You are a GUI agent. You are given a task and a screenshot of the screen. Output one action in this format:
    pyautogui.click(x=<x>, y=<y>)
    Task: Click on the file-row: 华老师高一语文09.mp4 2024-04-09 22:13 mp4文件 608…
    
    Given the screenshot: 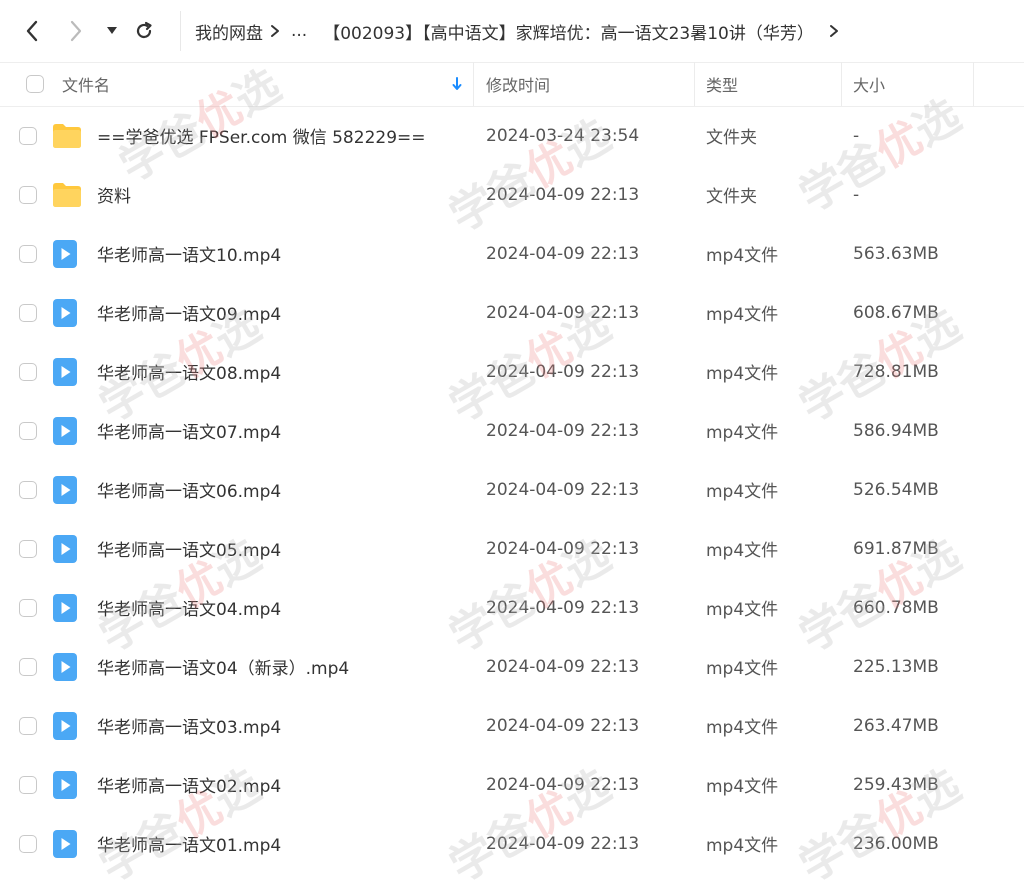 What is the action you would take?
    pyautogui.click(x=512, y=312)
    